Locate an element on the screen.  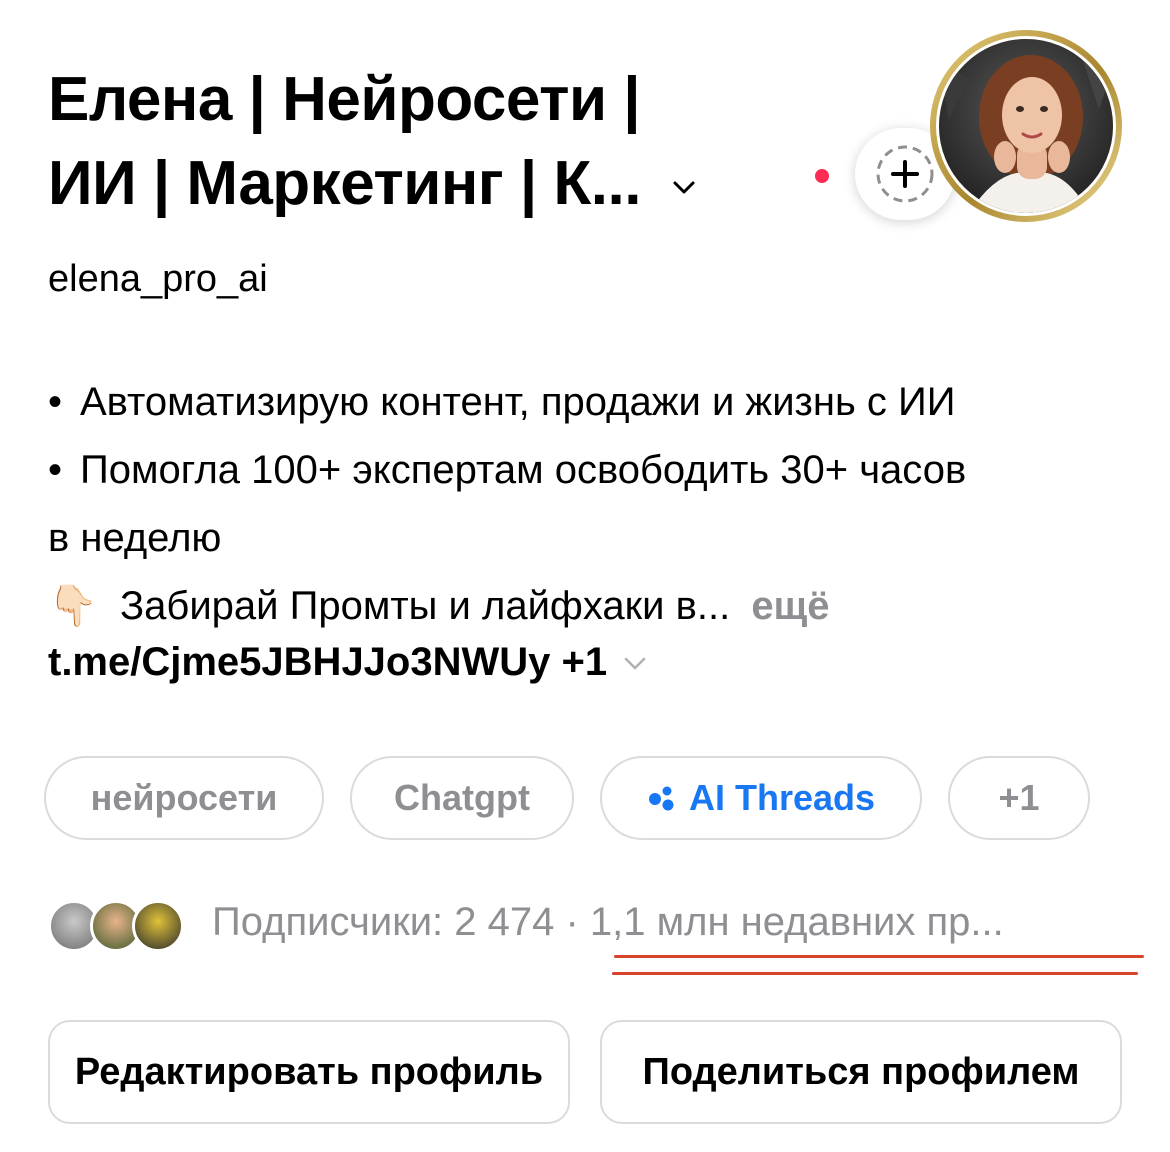
follower-avatar is located at coordinates (158, 926).